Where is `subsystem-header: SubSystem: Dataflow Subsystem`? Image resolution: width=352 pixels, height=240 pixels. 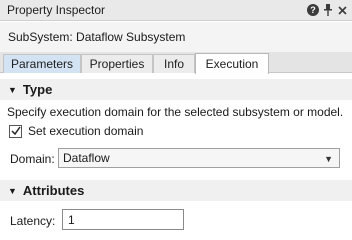
subsystem-header: SubSystem: Dataflow Subsystem is located at coordinates (176, 37).